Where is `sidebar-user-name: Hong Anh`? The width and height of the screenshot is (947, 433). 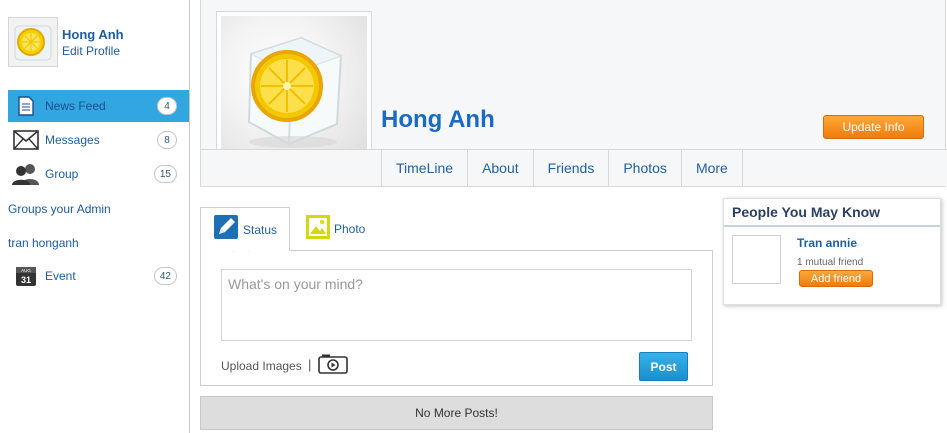
sidebar-user-name: Hong Anh is located at coordinates (93, 34).